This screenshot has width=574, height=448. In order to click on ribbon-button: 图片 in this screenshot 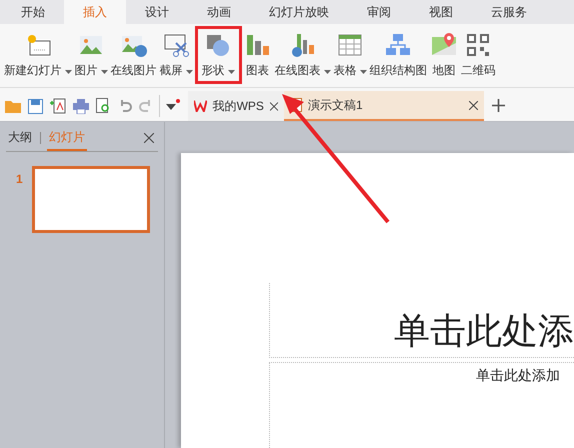, I will do `click(91, 55)`.